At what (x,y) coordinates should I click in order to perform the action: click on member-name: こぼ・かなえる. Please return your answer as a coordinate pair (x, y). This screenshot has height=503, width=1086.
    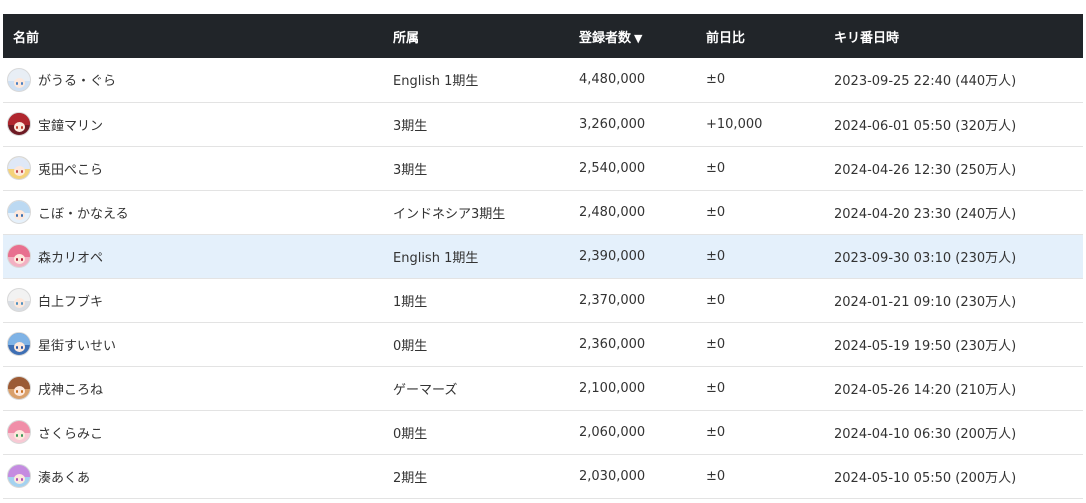
    Looking at the image, I should click on (83, 212).